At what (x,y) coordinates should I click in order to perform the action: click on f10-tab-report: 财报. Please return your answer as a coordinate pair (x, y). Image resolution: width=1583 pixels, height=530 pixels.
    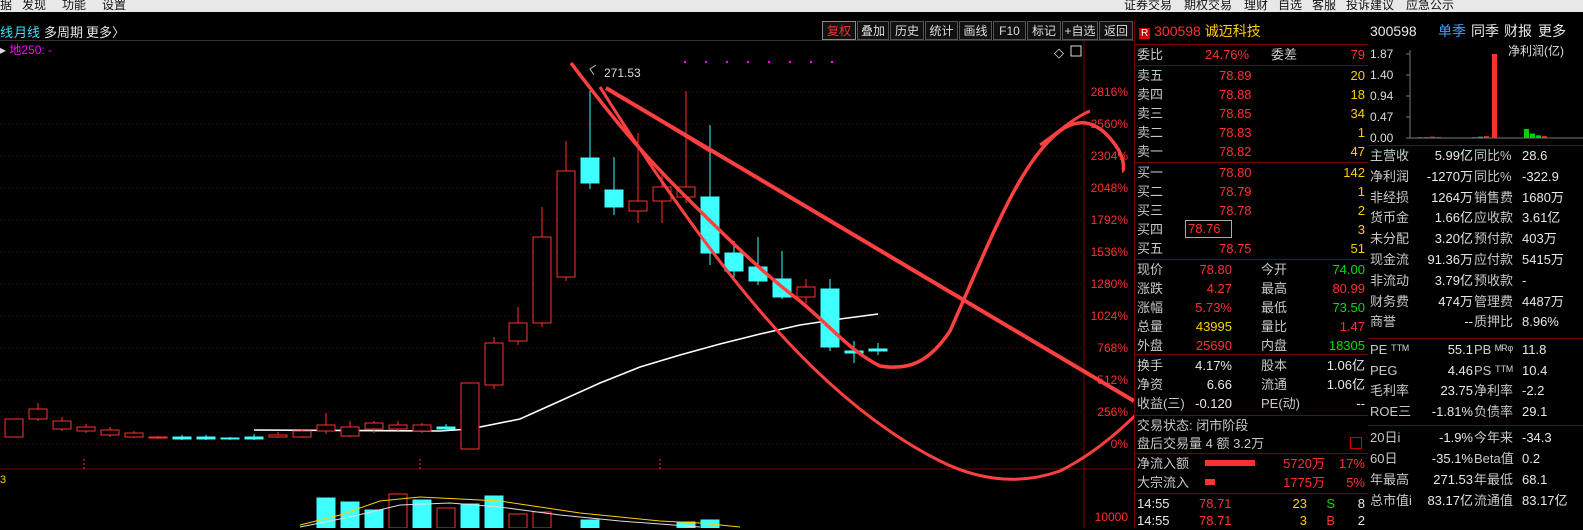
    Looking at the image, I should click on (1518, 31).